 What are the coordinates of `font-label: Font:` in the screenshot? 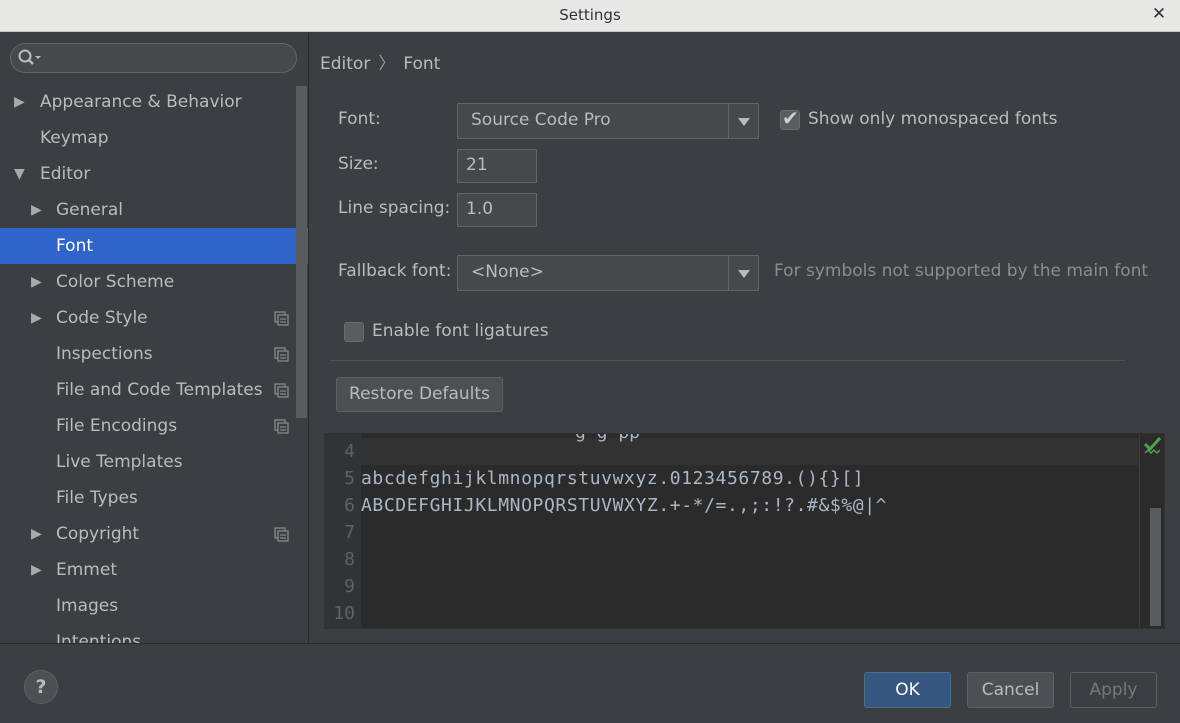 It's located at (359, 119).